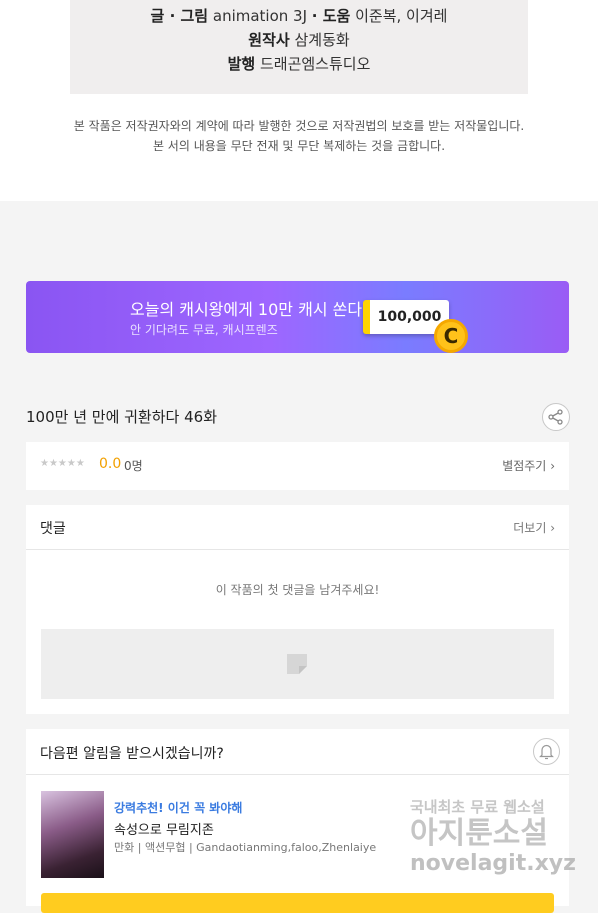 The height and width of the screenshot is (913, 598). I want to click on rating-count: 0명, so click(133, 466).